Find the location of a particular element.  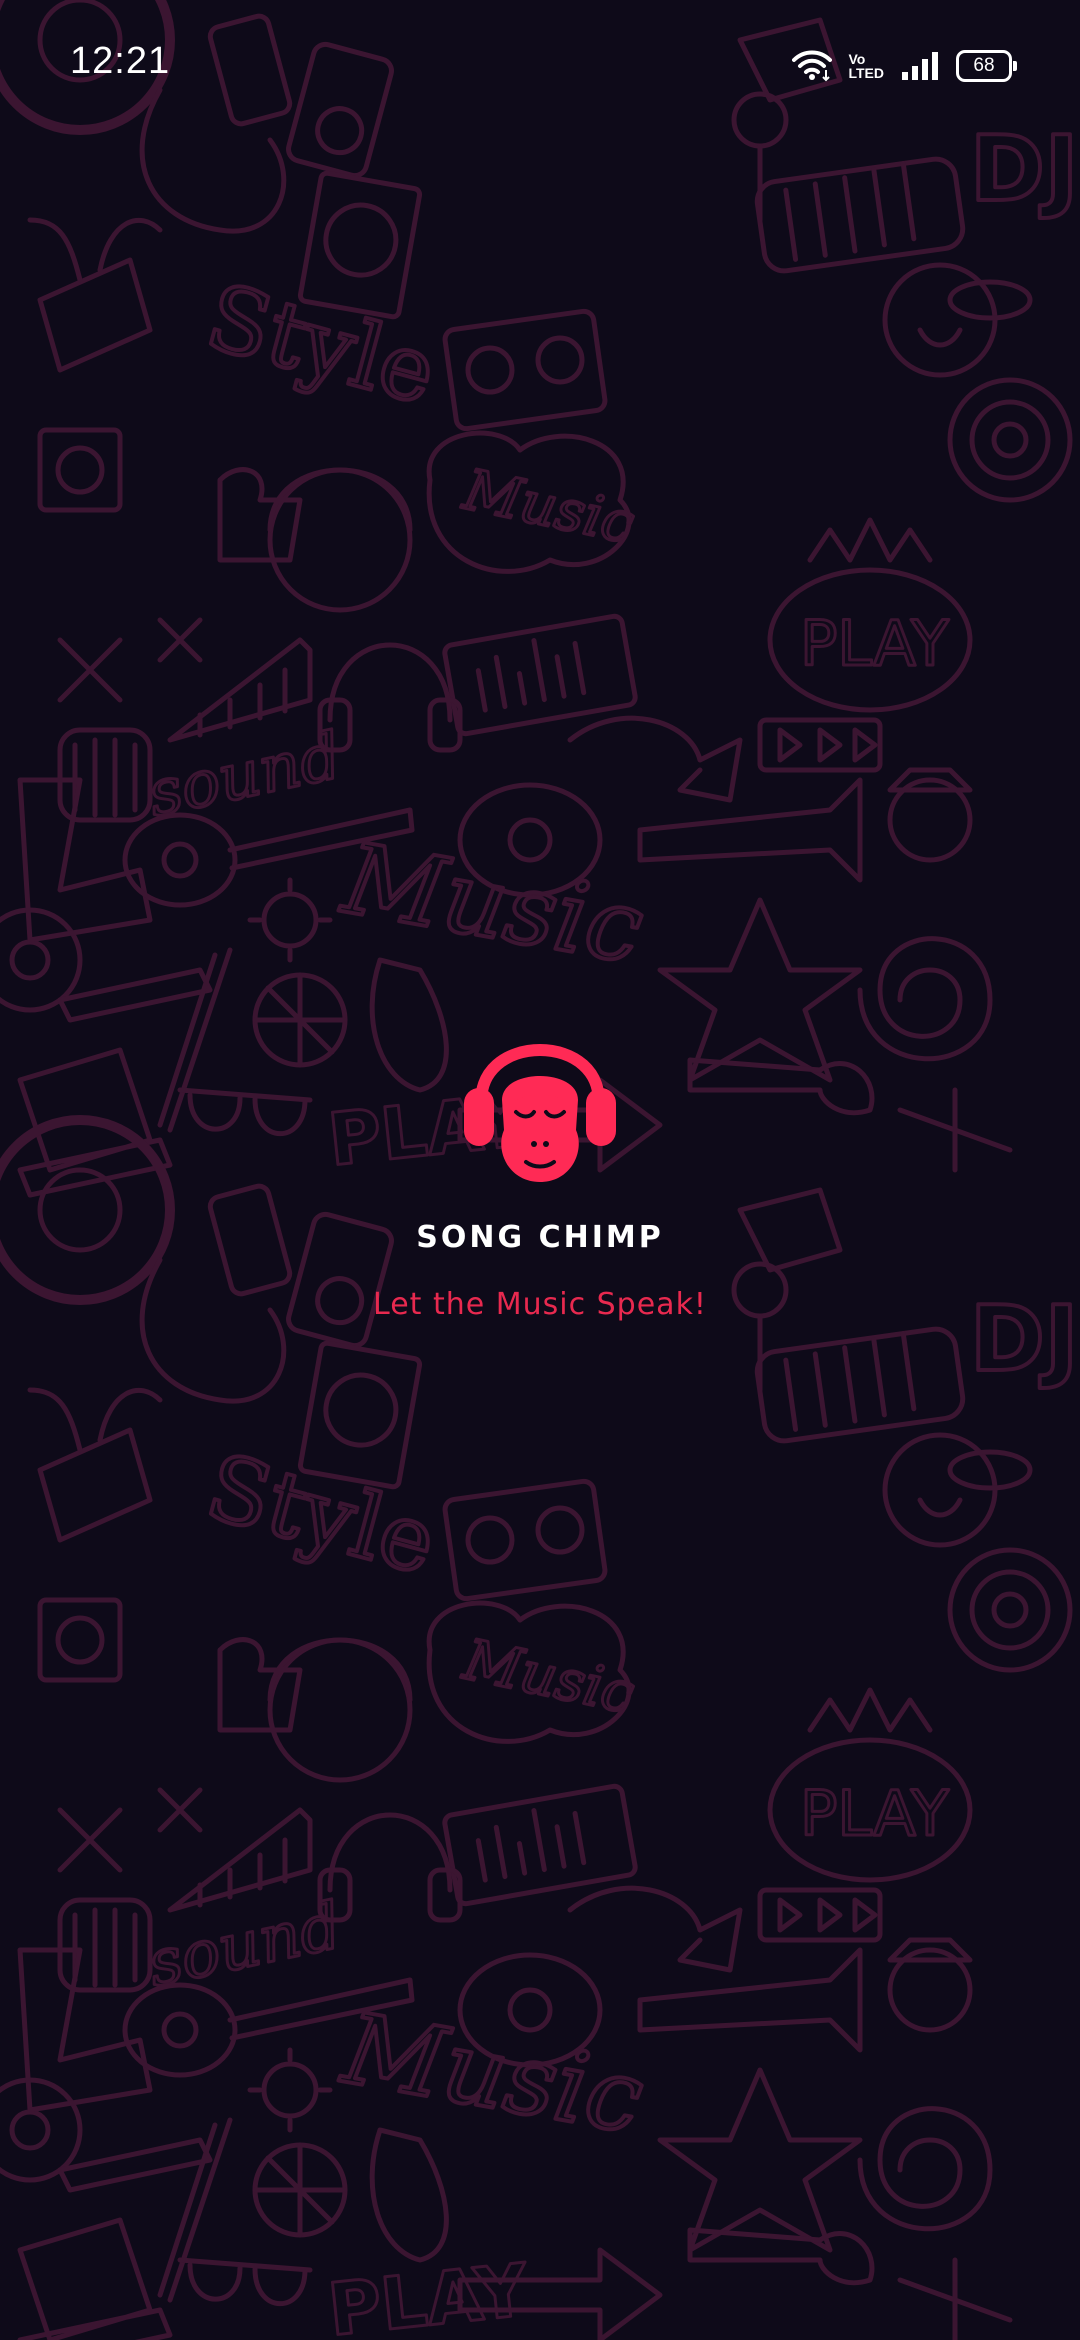

battery-level: 68 is located at coordinates (984, 65).